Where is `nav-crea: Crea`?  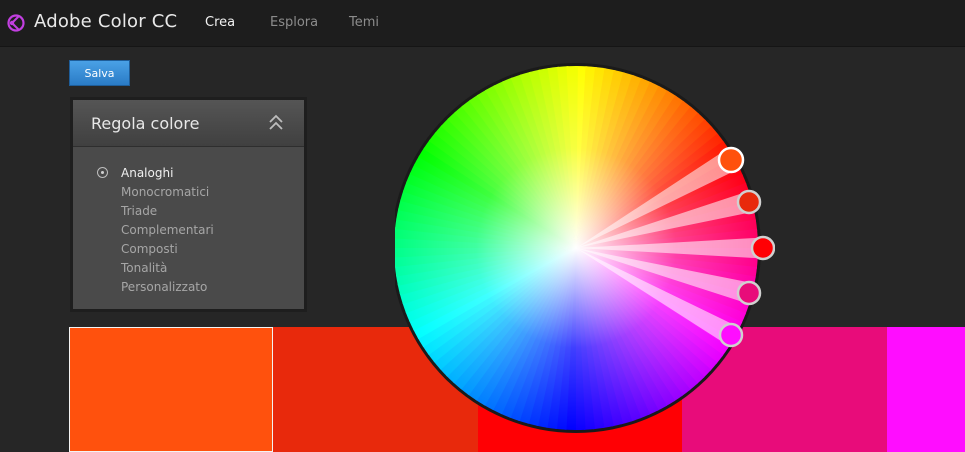
nav-crea: Crea is located at coordinates (220, 22).